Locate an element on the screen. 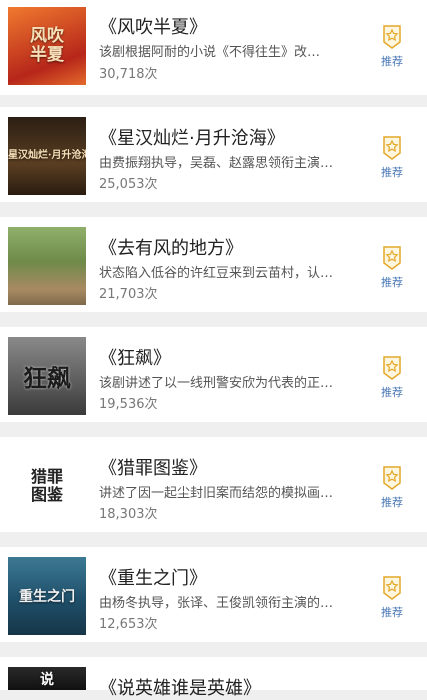  view-count: 25,053次 is located at coordinates (128, 184).